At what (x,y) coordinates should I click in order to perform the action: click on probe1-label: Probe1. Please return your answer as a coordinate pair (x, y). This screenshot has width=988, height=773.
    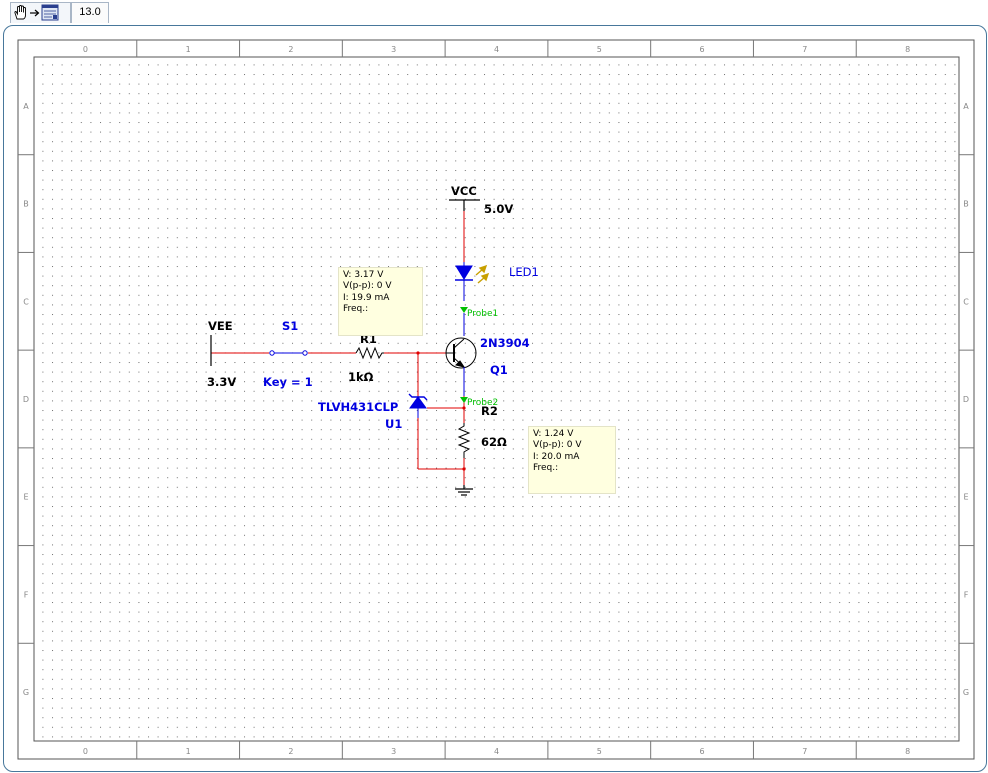
    Looking at the image, I should click on (483, 314).